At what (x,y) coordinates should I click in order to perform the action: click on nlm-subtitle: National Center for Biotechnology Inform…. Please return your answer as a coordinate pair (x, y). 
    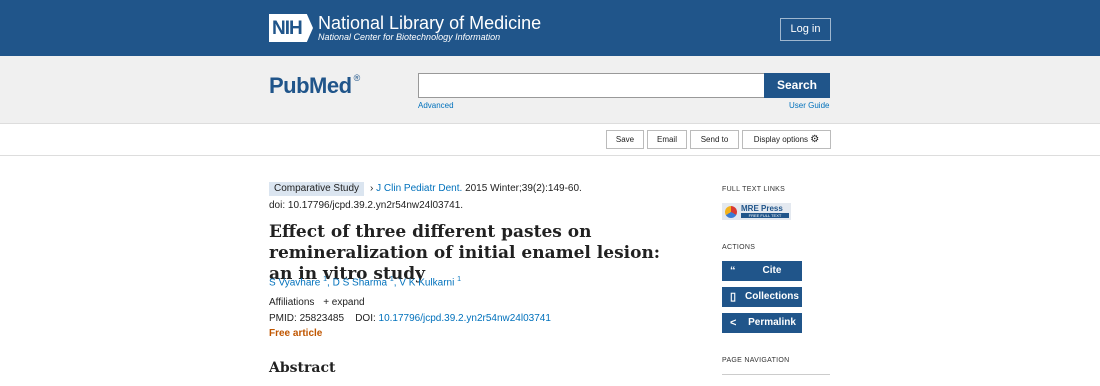
    Looking at the image, I should click on (409, 37).